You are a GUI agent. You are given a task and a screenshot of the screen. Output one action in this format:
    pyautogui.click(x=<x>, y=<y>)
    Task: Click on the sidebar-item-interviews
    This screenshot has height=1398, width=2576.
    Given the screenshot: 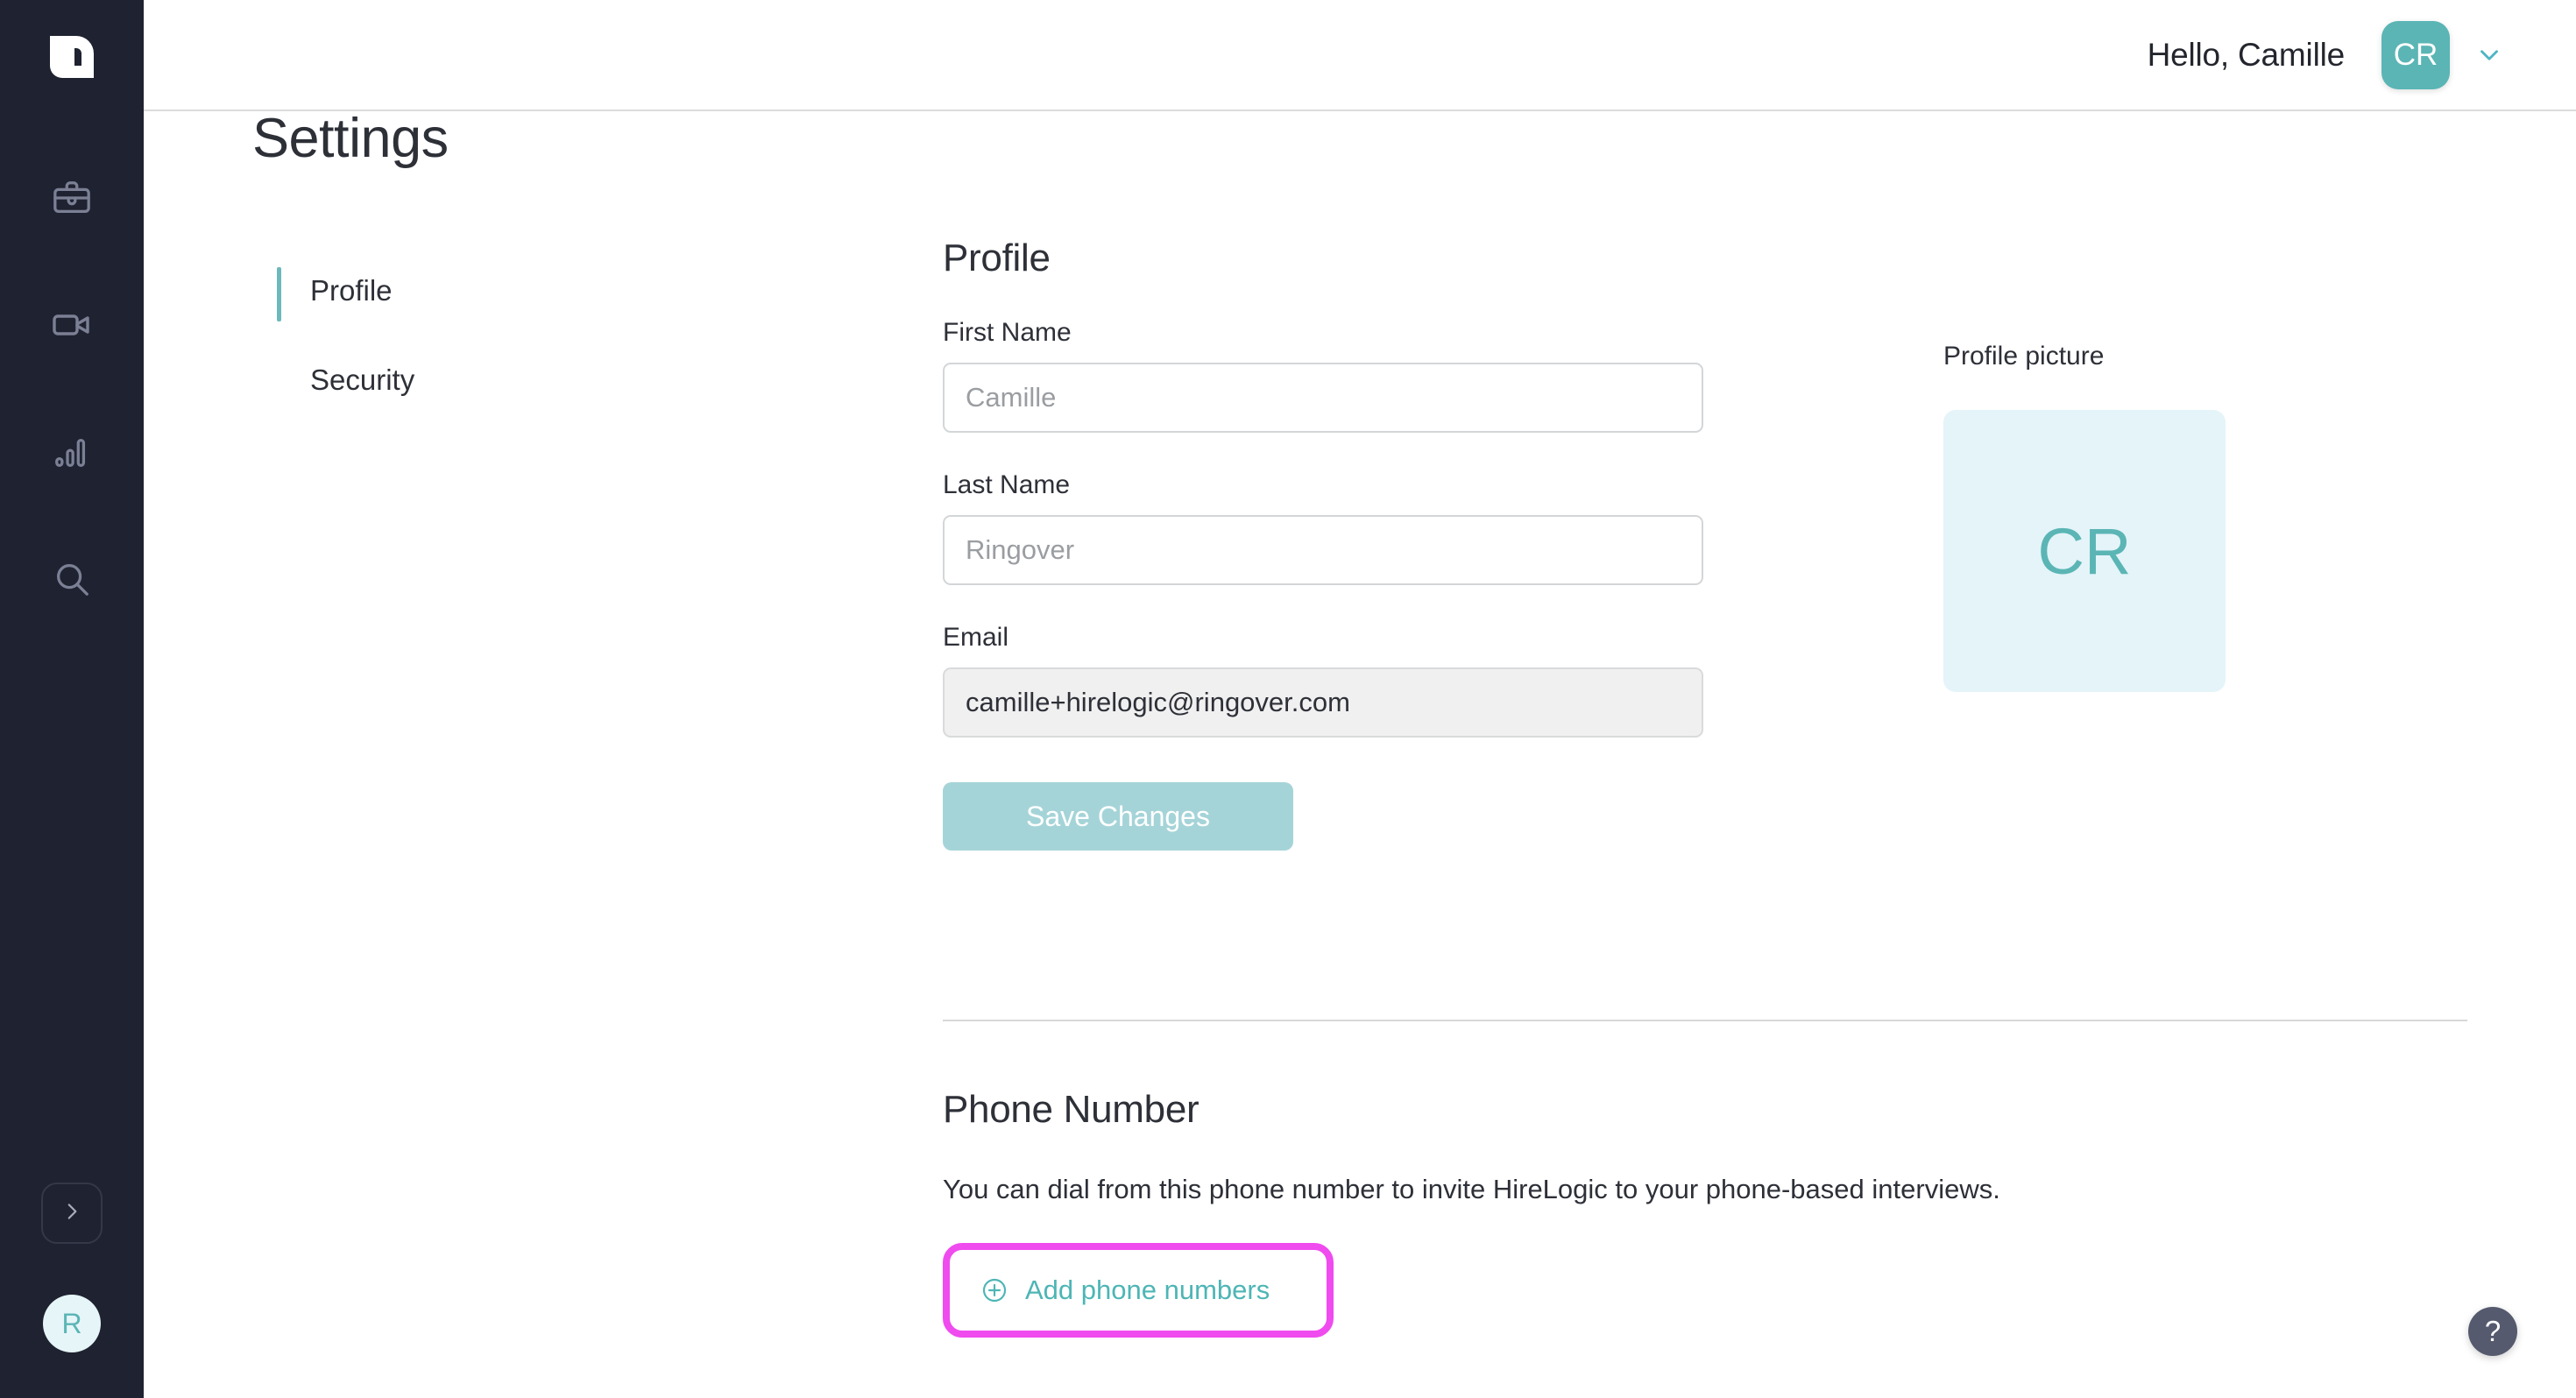 What is the action you would take?
    pyautogui.click(x=72, y=325)
    